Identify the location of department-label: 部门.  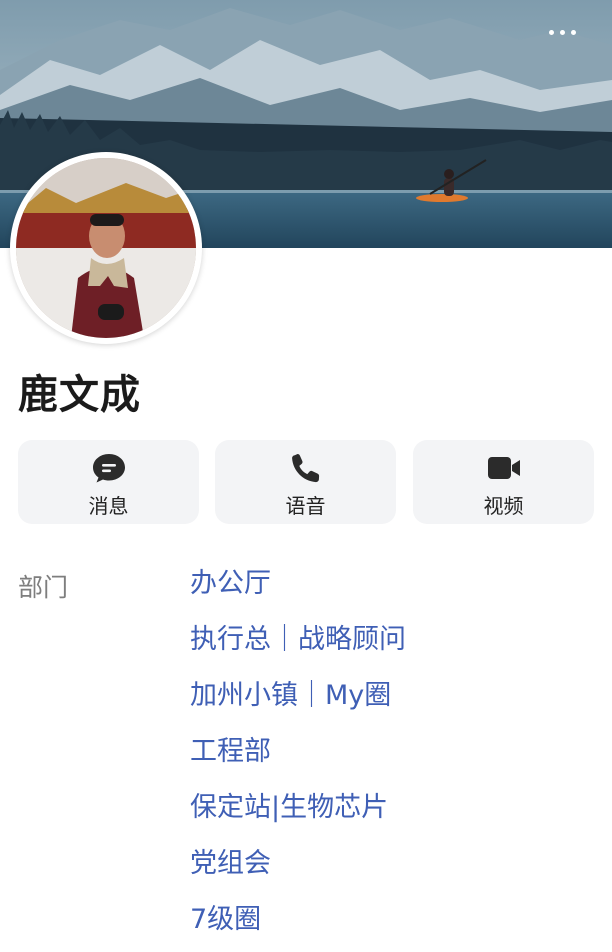
(43, 587).